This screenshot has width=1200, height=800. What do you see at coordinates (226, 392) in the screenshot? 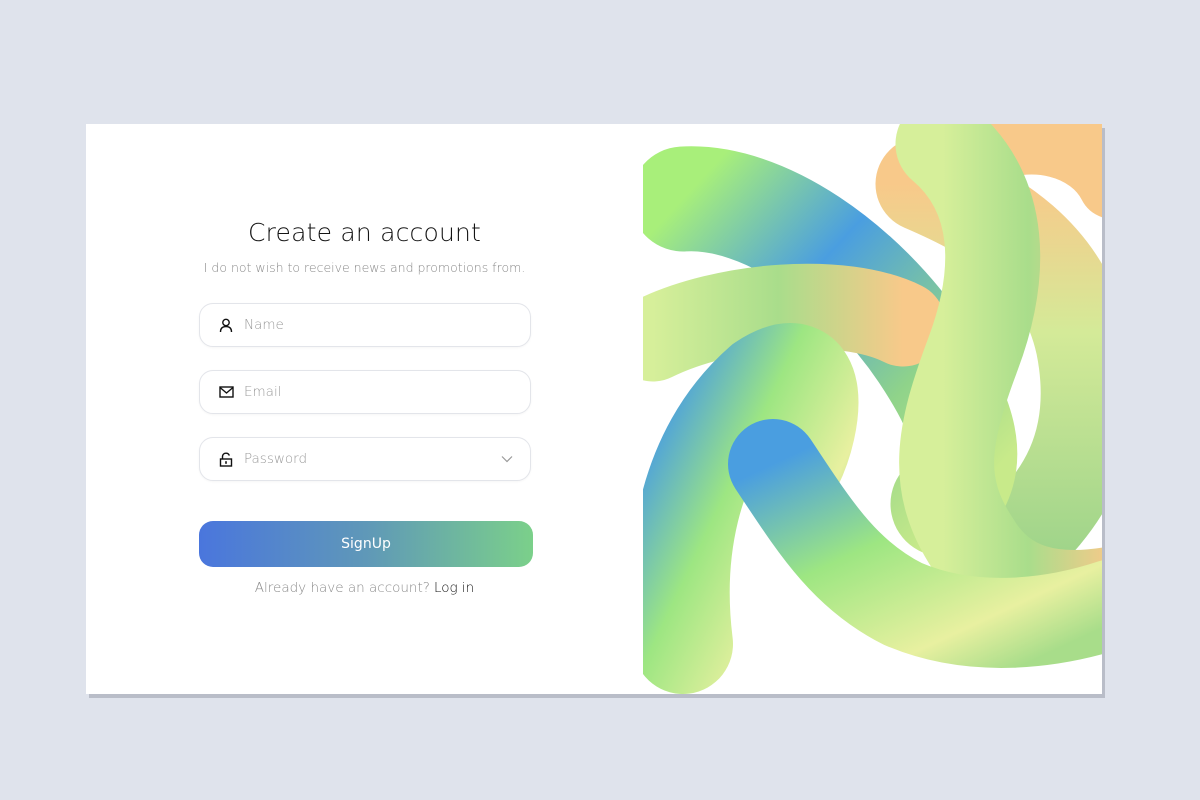
I see `mail-icon` at bounding box center [226, 392].